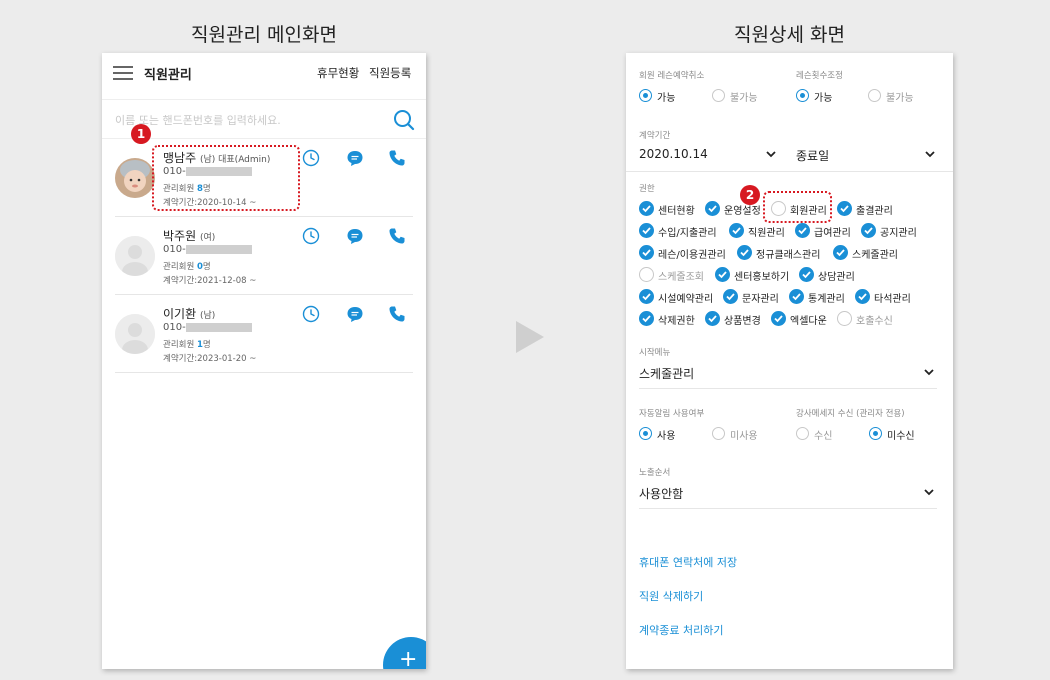  Describe the element at coordinates (867, 155) in the screenshot. I see `contract-end-select: 종료일` at that location.